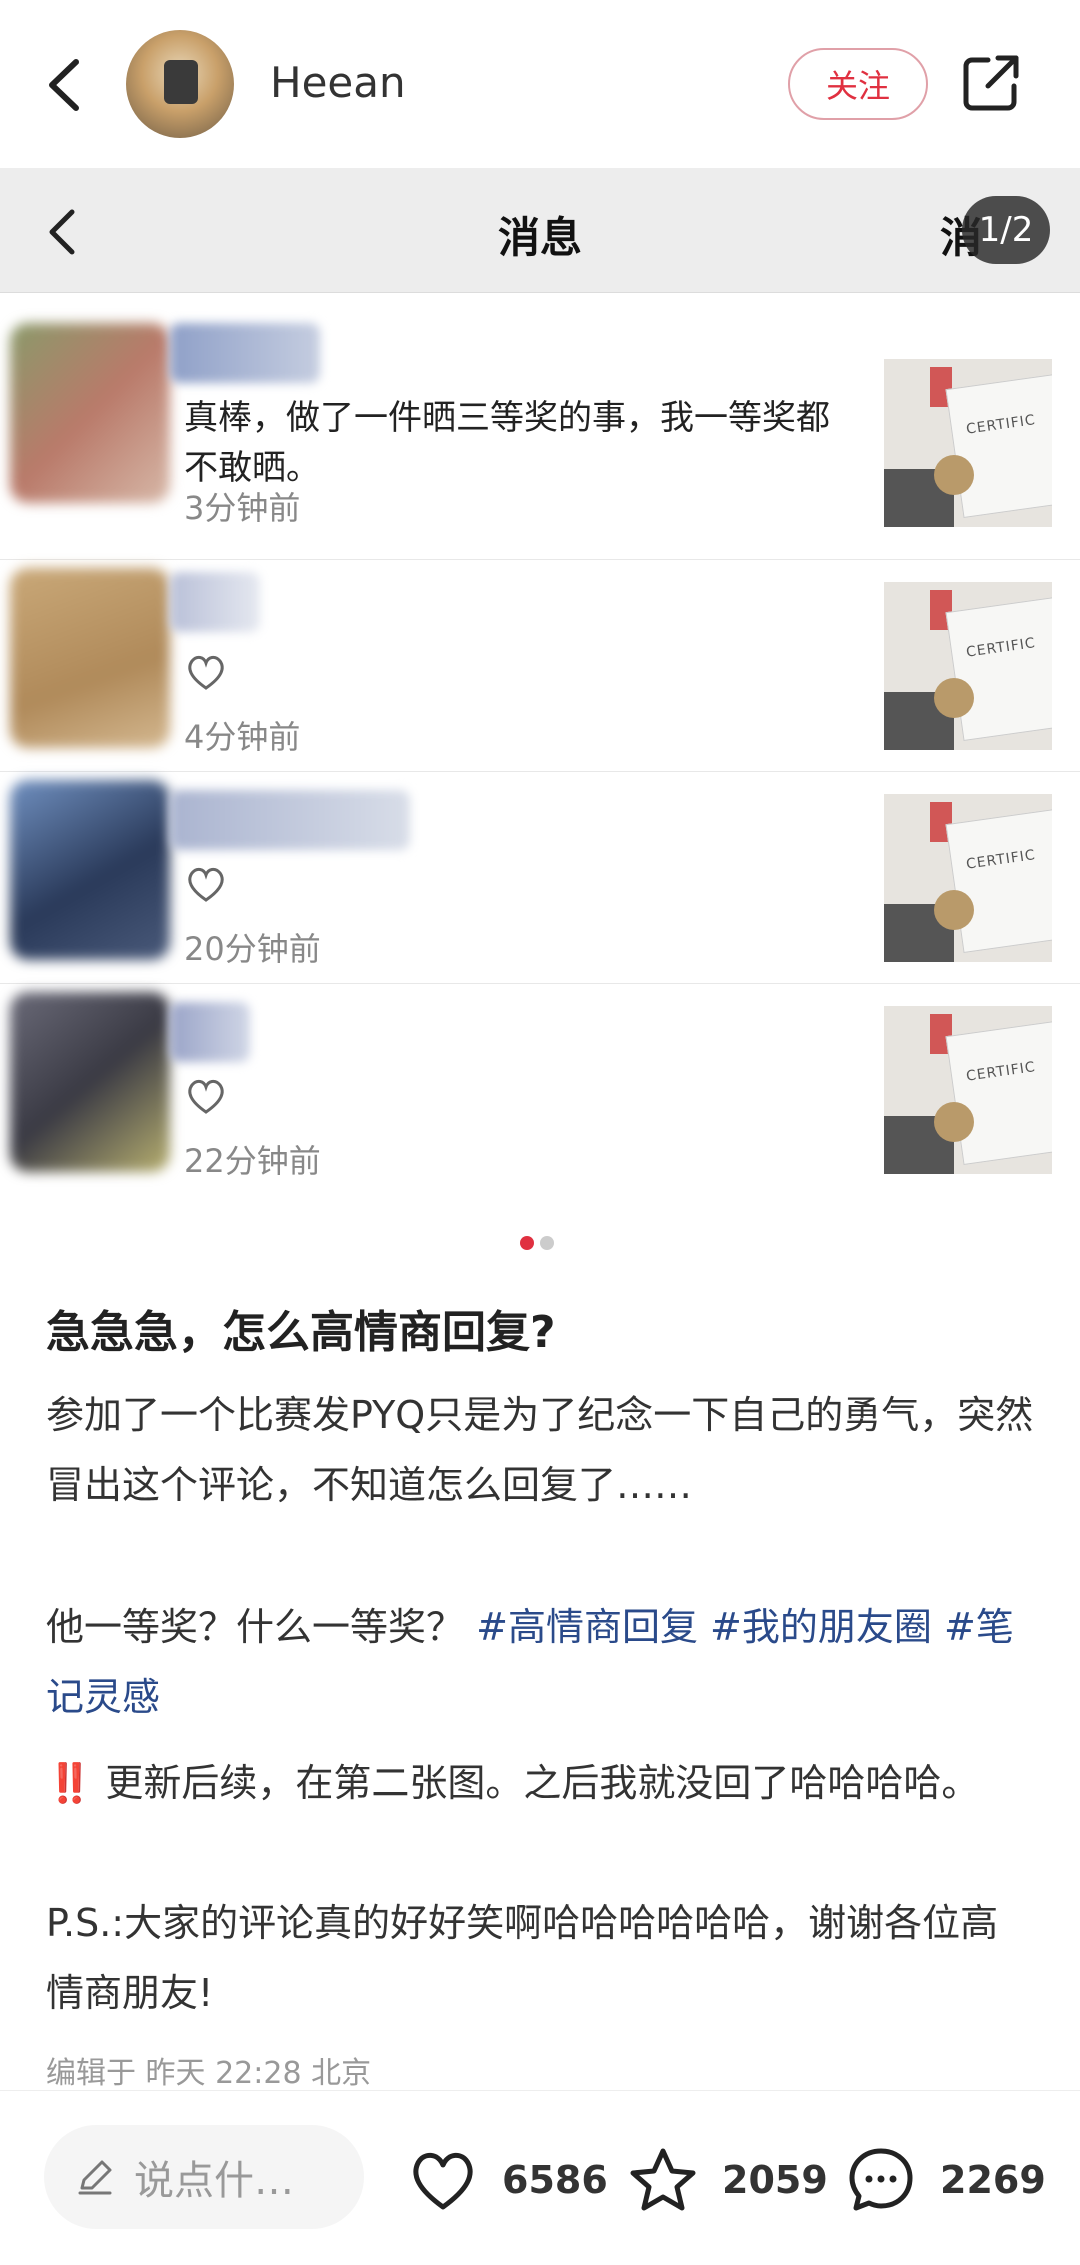 Image resolution: width=1080 pixels, height=2265 pixels. Describe the element at coordinates (522, 1958) in the screenshot. I see `post-paragraph-ps: P.S.:大家的评论真的好好笑啊哈哈哈哈哈哈，谢谢各位高情商朋友!` at that location.